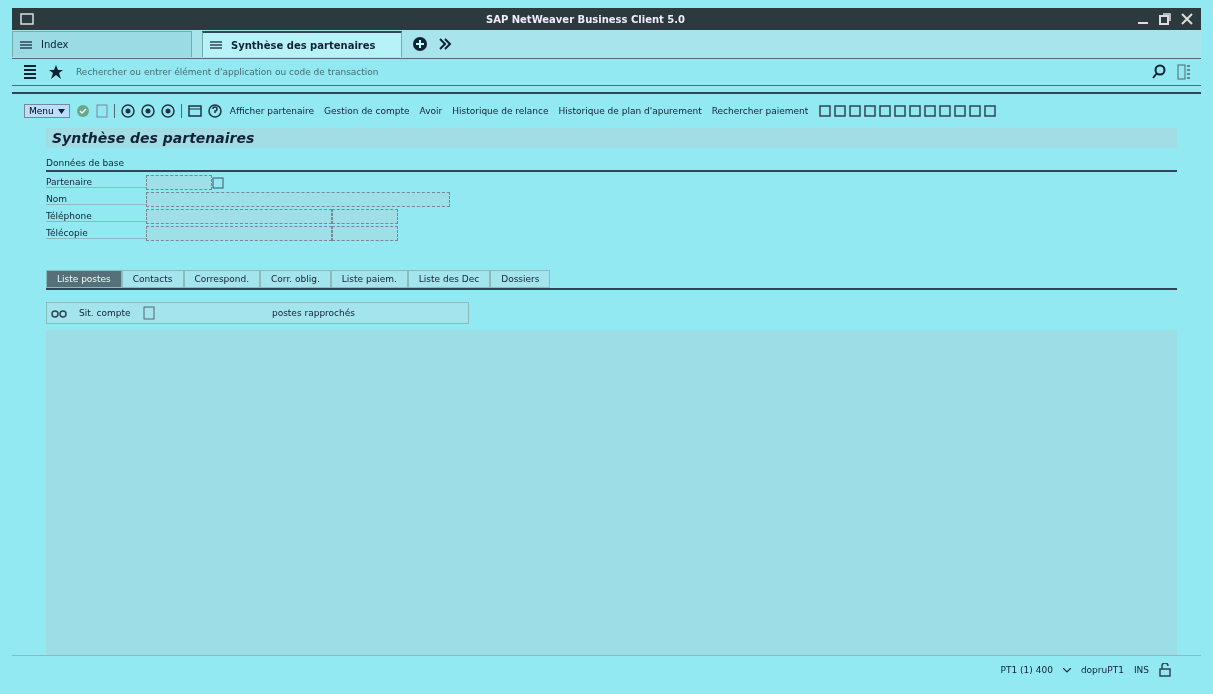 This screenshot has width=1213, height=694. What do you see at coordinates (520, 279) in the screenshot?
I see `tab: Dossiers` at bounding box center [520, 279].